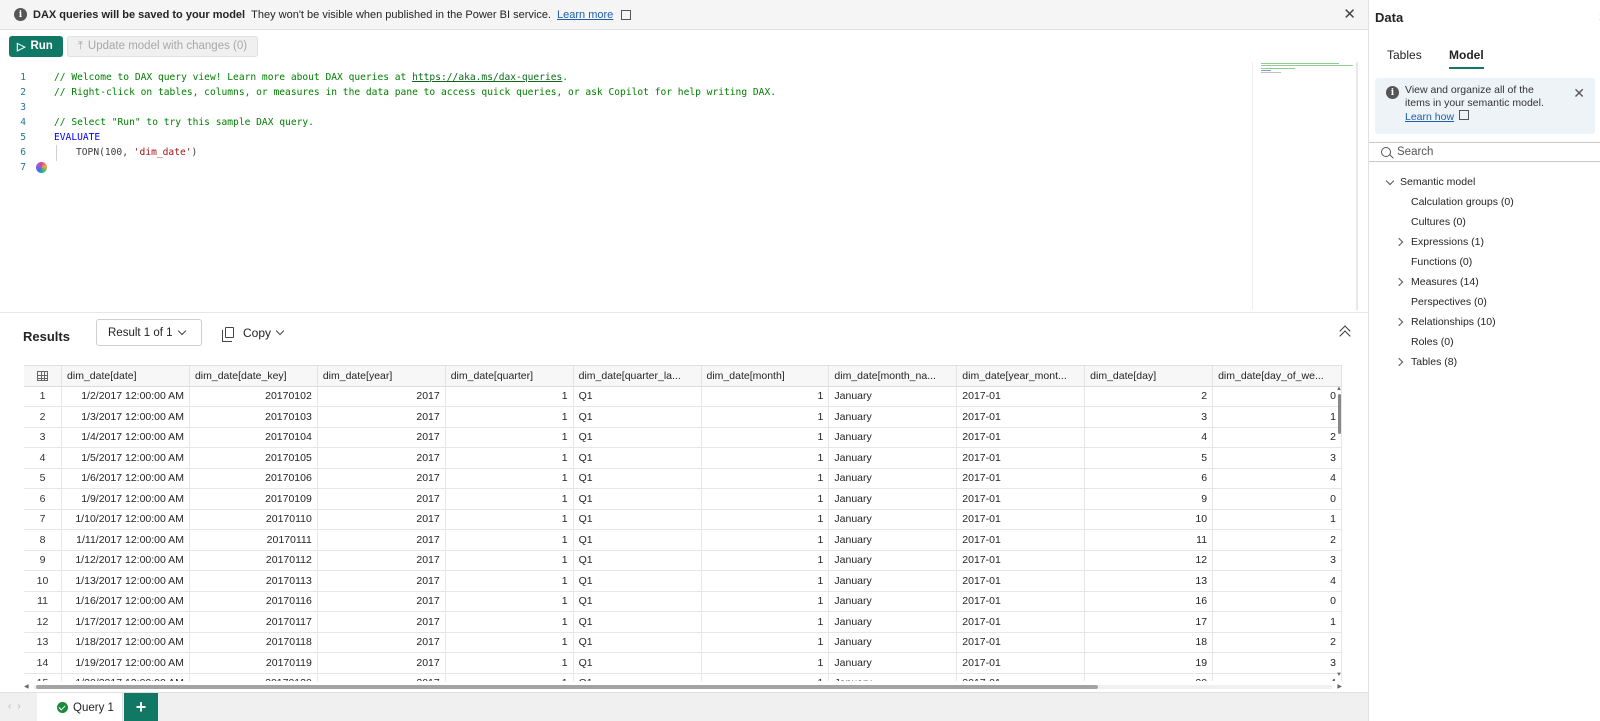 The width and height of the screenshot is (1600, 721). I want to click on table-cell: 1/10/2017 12:00:00 AM, so click(125, 519).